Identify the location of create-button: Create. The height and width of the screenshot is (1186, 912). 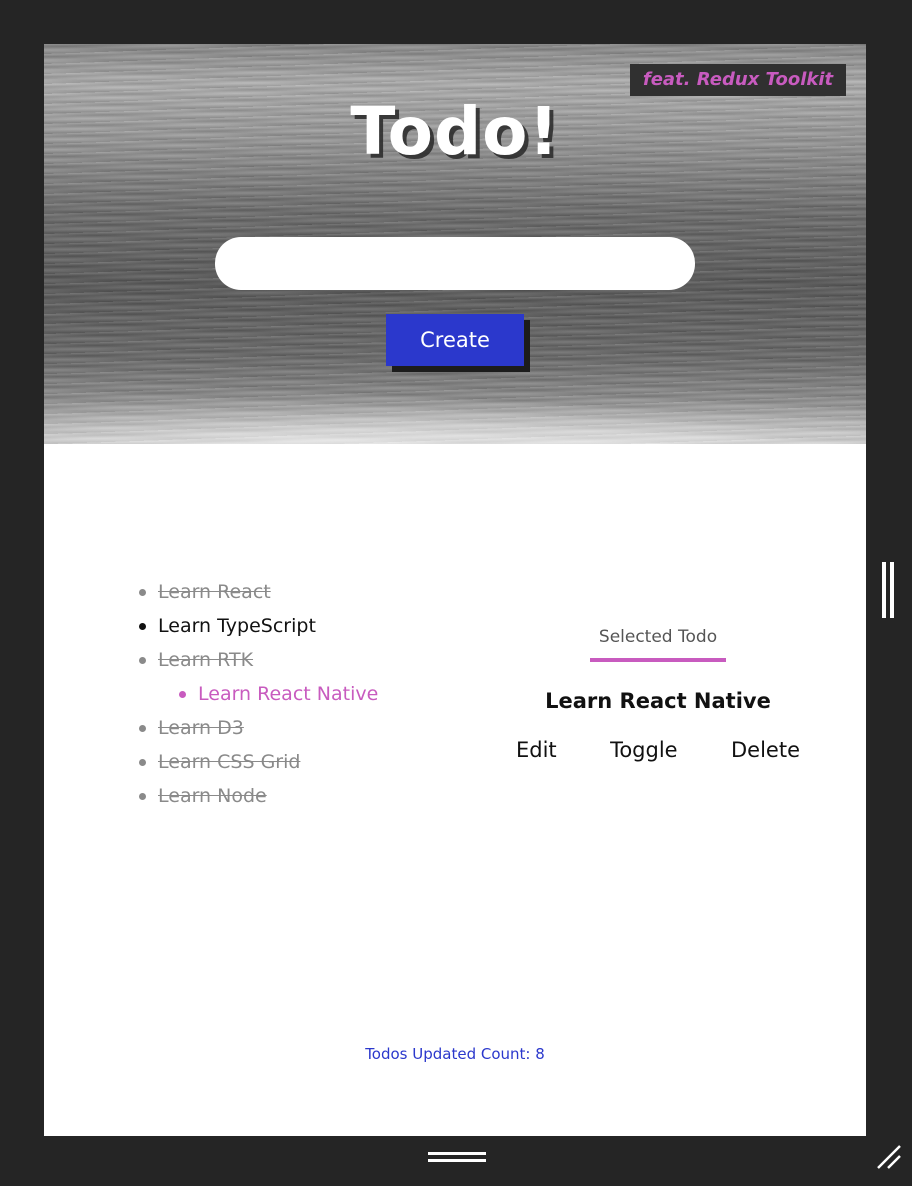
(455, 340).